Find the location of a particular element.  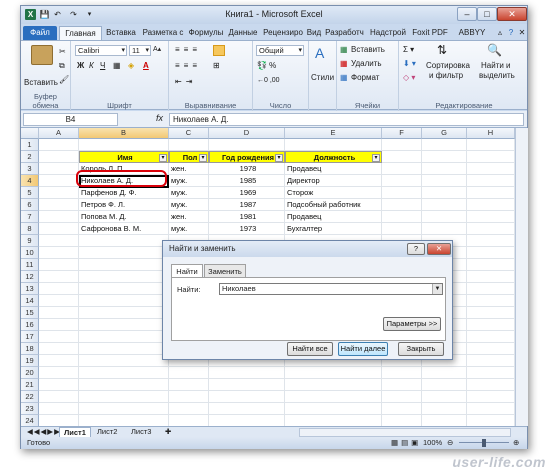

close-dialog-button: Закрыть is located at coordinates (421, 349).